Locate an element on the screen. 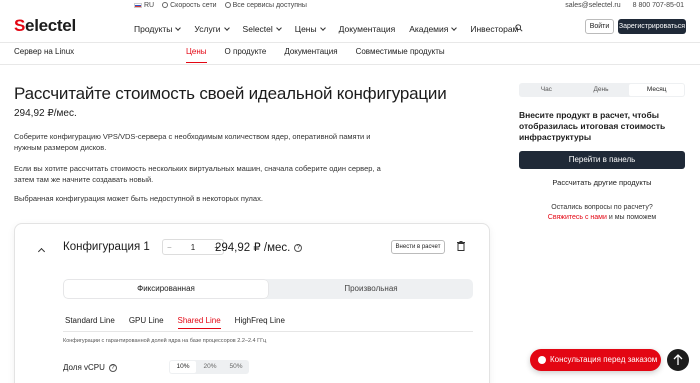 The height and width of the screenshot is (383, 700). tab-compatible: Совместимые продукты is located at coordinates (400, 55).